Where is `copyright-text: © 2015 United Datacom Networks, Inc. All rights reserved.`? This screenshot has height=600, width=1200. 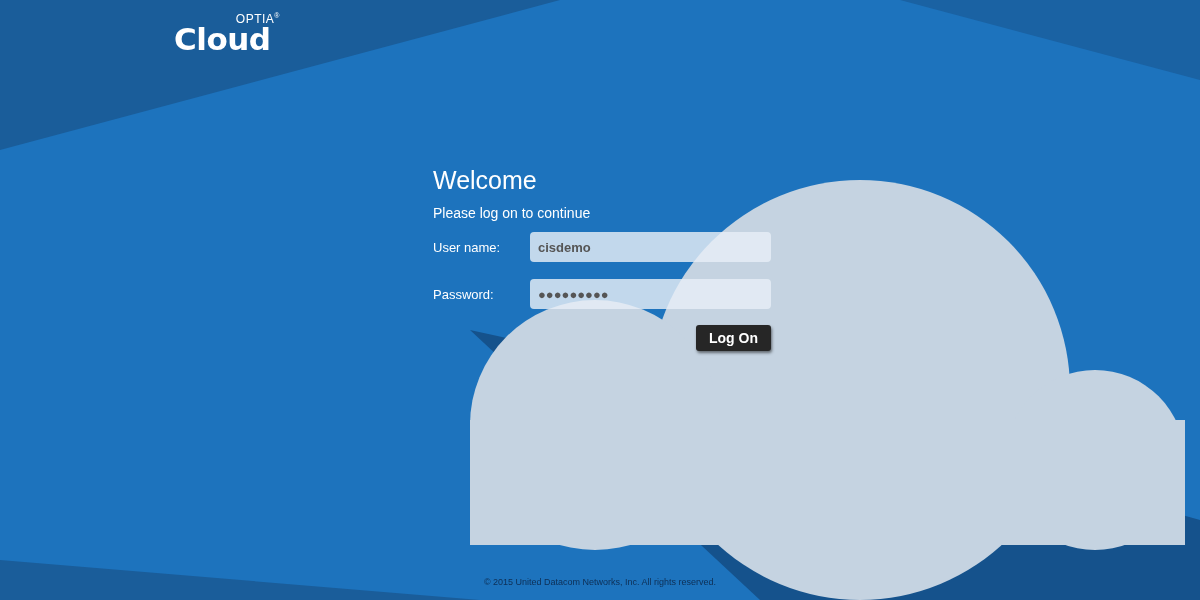
copyright-text: © 2015 United Datacom Networks, Inc. All rights reserved. is located at coordinates (600, 582).